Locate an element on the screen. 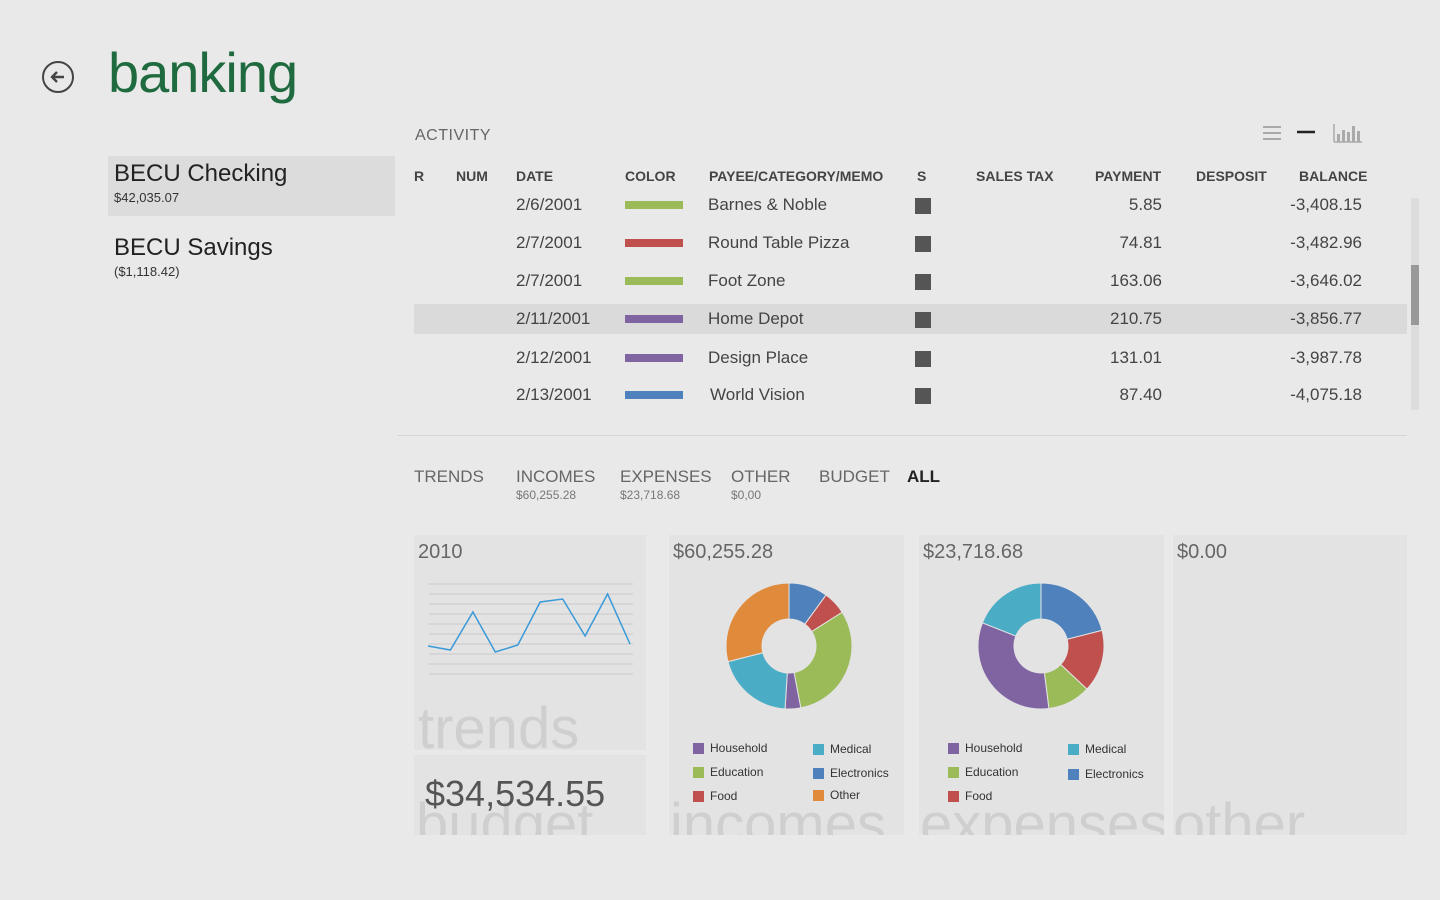  list-view-icon is located at coordinates (1272, 132).